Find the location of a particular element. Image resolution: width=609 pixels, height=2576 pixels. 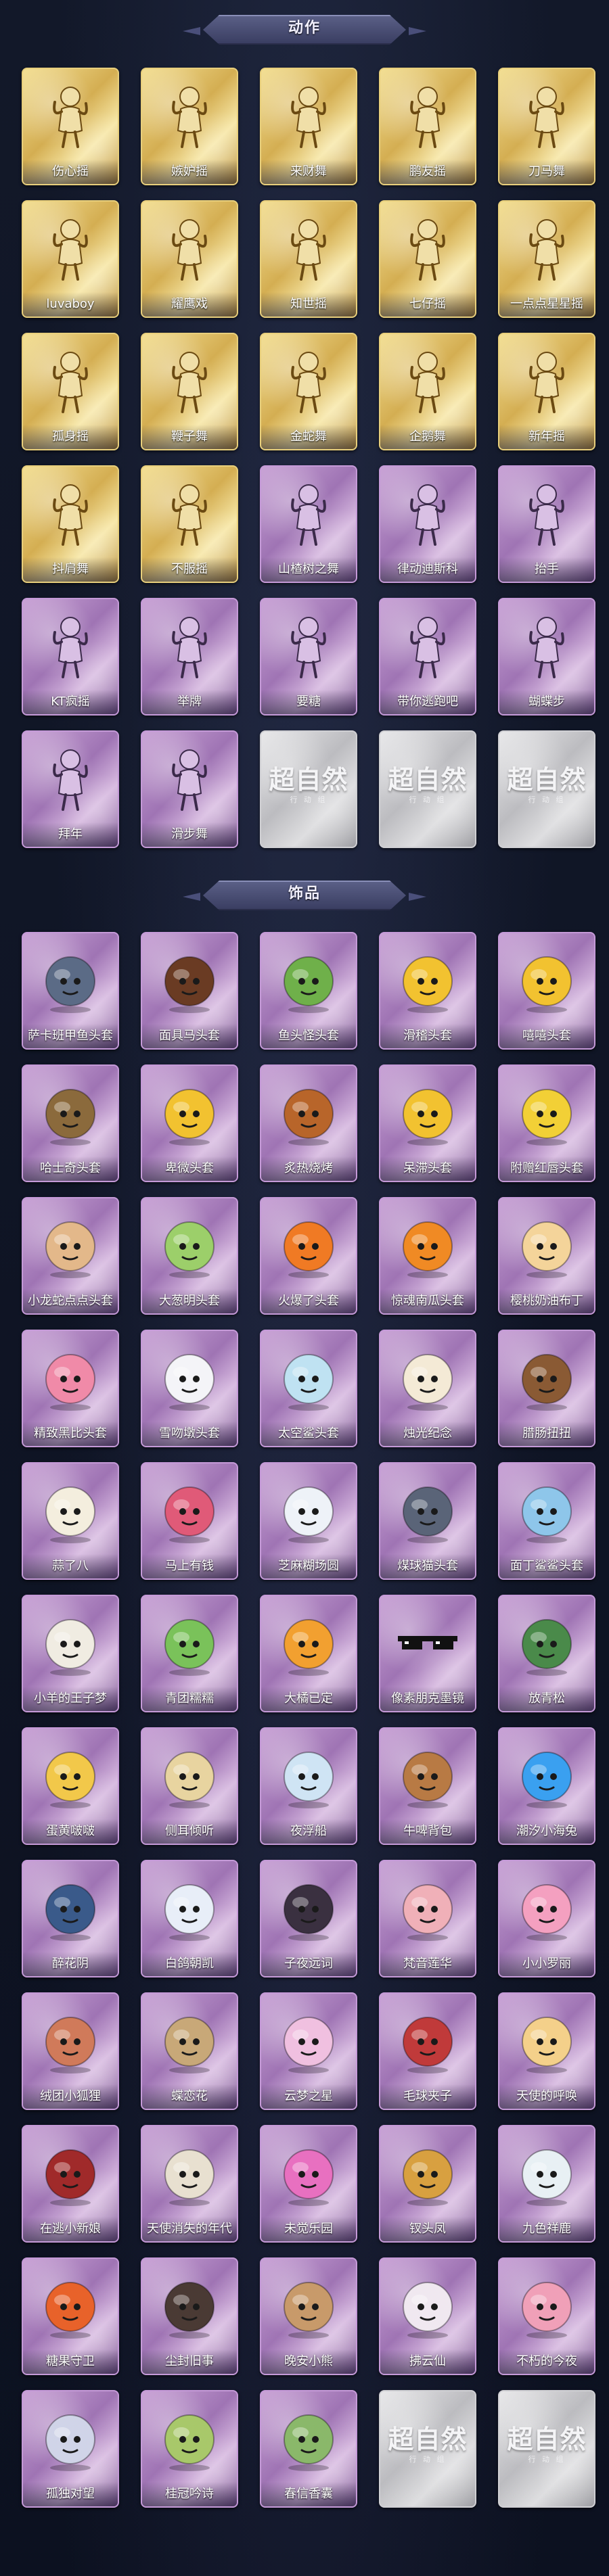

item-card: 在逃小新娘 is located at coordinates (70, 2184).